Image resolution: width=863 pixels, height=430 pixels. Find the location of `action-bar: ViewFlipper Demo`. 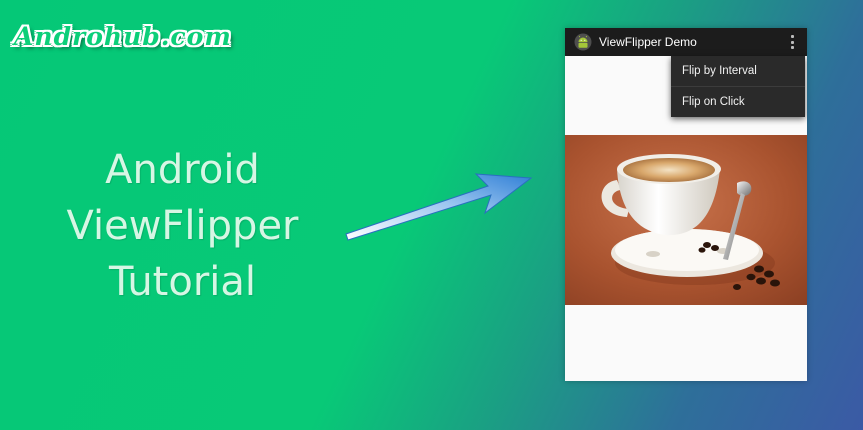

action-bar: ViewFlipper Demo is located at coordinates (686, 42).